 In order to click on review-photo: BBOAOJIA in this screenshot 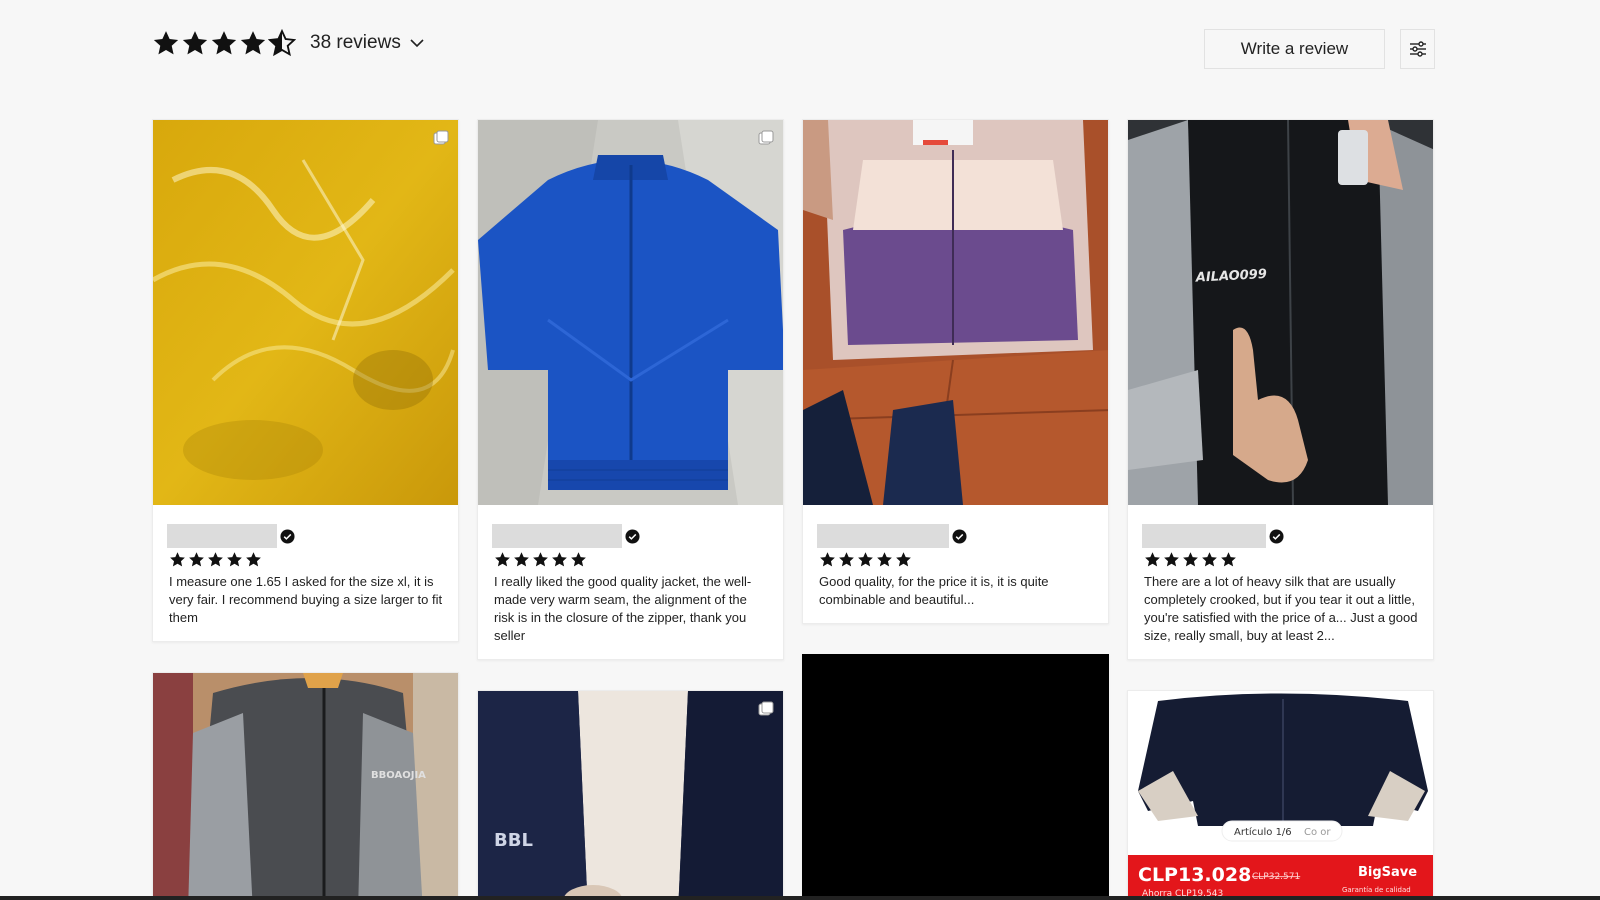, I will do `click(305, 786)`.